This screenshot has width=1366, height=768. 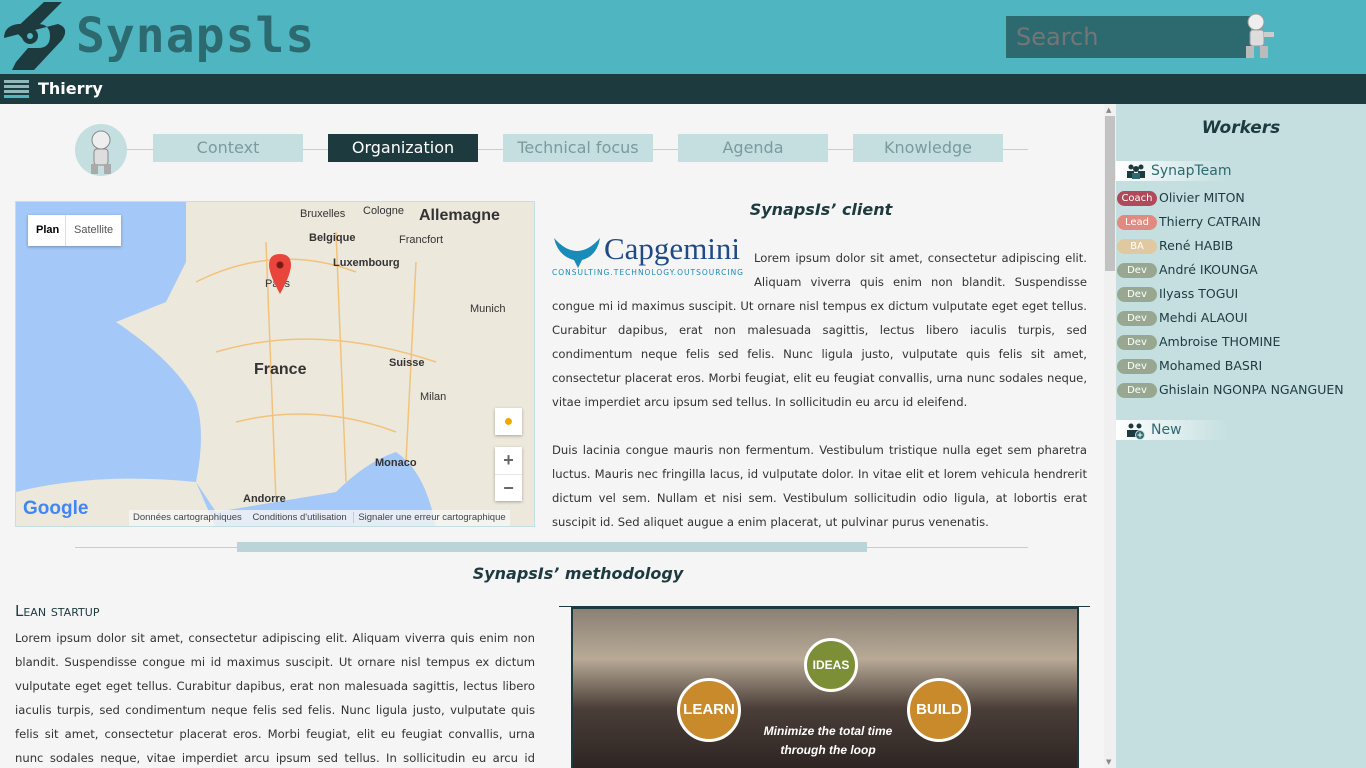 What do you see at coordinates (508, 421) in the screenshot?
I see `street-view-pegman-icon: ●` at bounding box center [508, 421].